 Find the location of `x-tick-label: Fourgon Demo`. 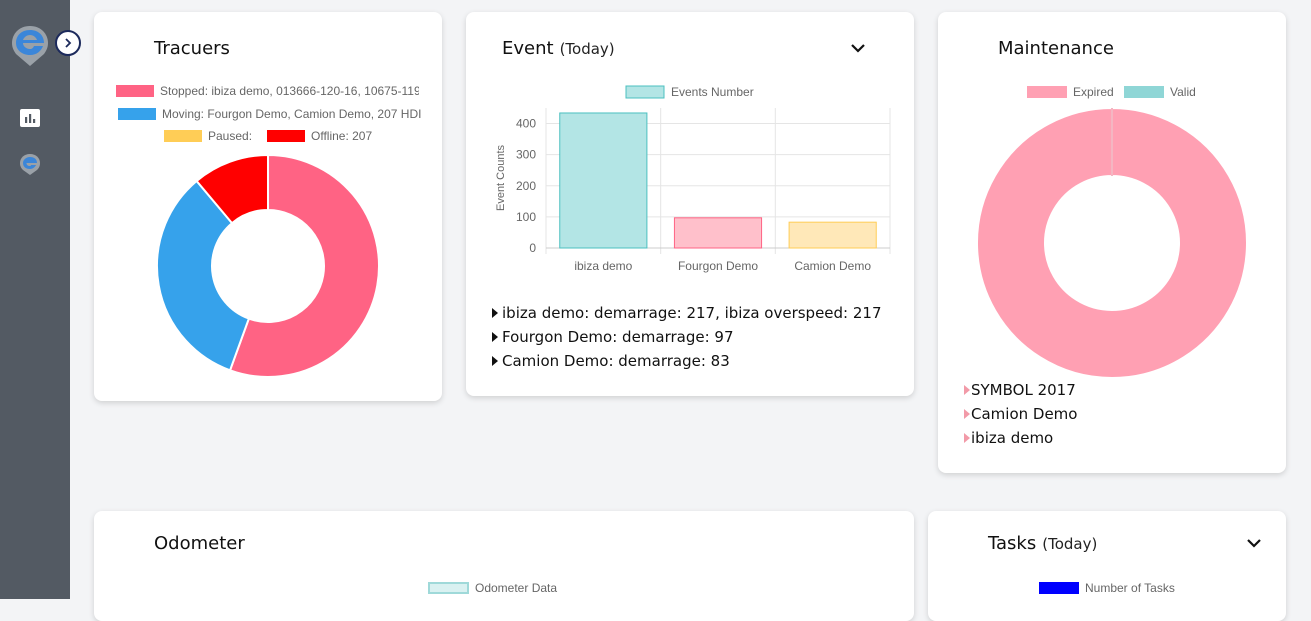

x-tick-label: Fourgon Demo is located at coordinates (718, 266).